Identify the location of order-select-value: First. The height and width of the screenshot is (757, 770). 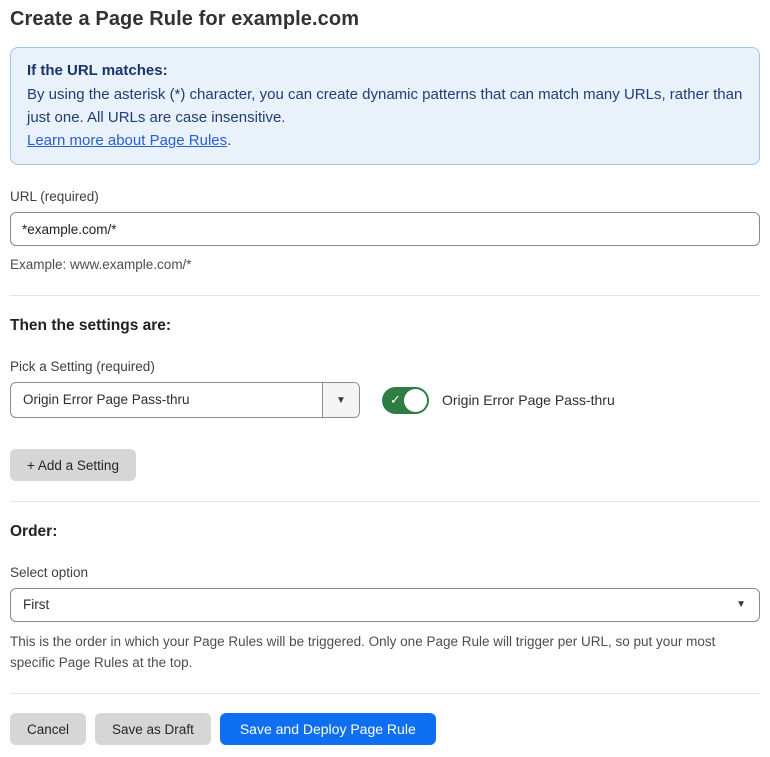
(36, 604).